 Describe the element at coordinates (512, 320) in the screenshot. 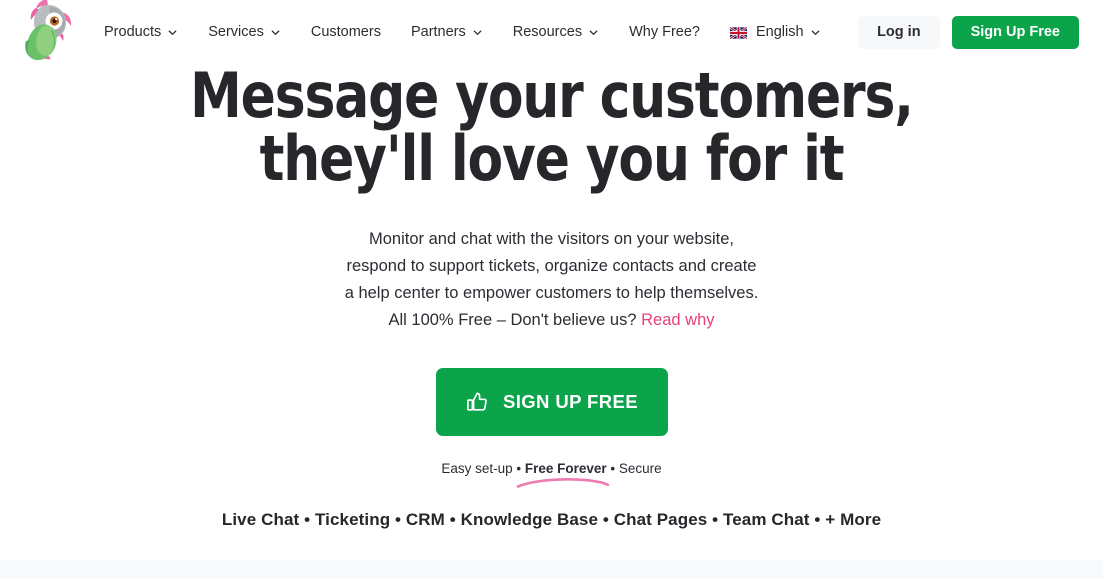

I see `subtitle-line-4-text: All 100% Free – Don't believe us?` at that location.